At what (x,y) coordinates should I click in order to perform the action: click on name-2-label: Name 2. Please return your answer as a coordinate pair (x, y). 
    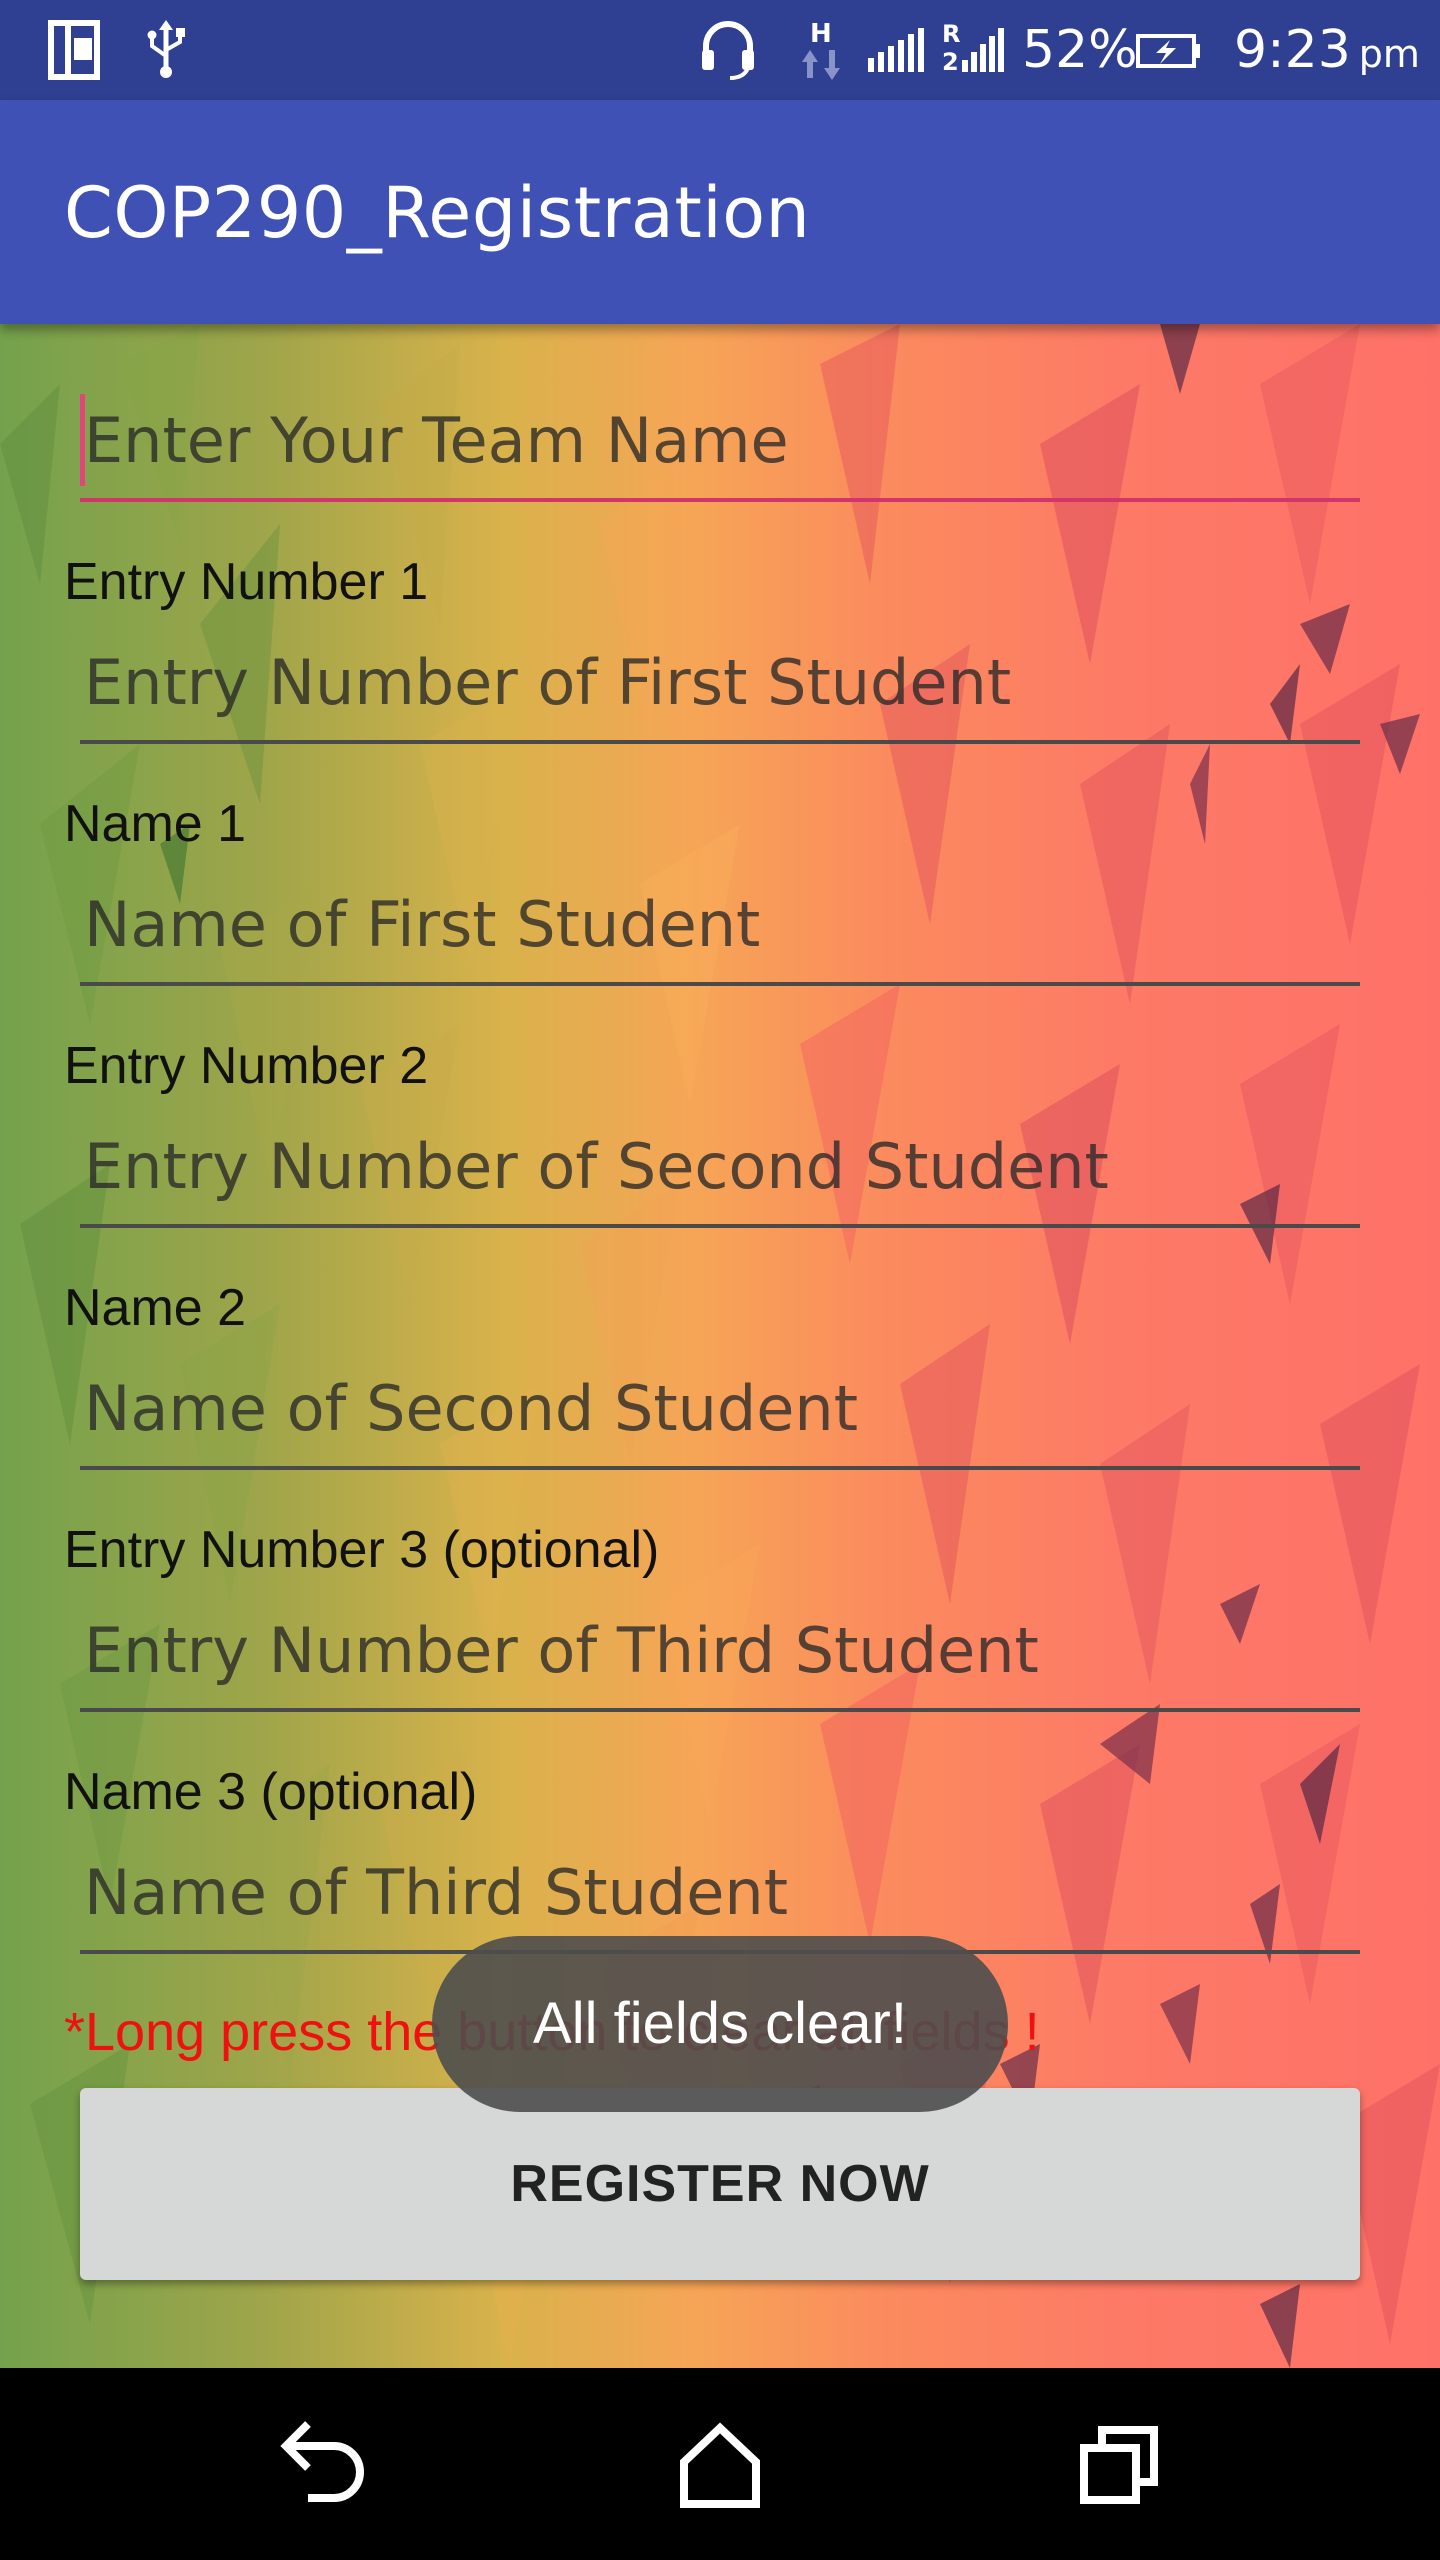
    Looking at the image, I should click on (155, 1308).